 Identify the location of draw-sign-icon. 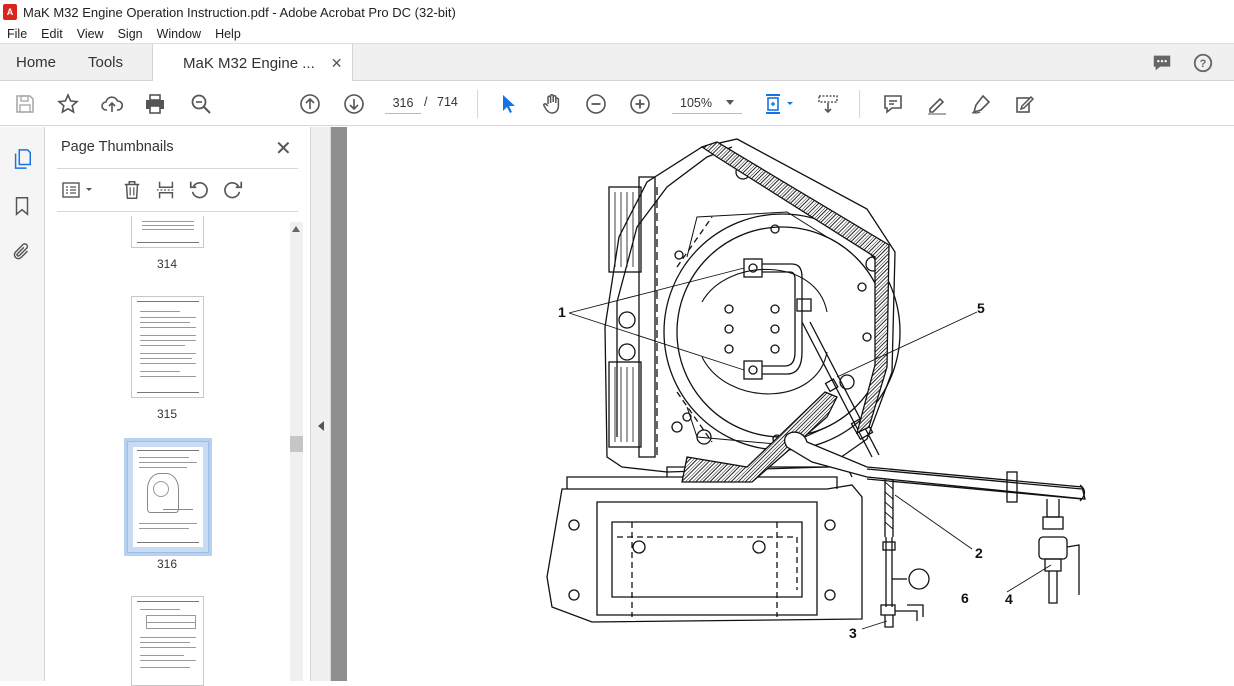
(981, 104).